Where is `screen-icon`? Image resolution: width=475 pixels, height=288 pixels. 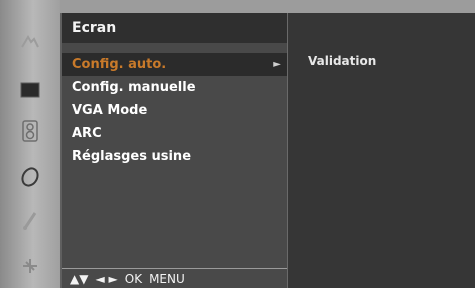
screen-icon is located at coordinates (30, 90).